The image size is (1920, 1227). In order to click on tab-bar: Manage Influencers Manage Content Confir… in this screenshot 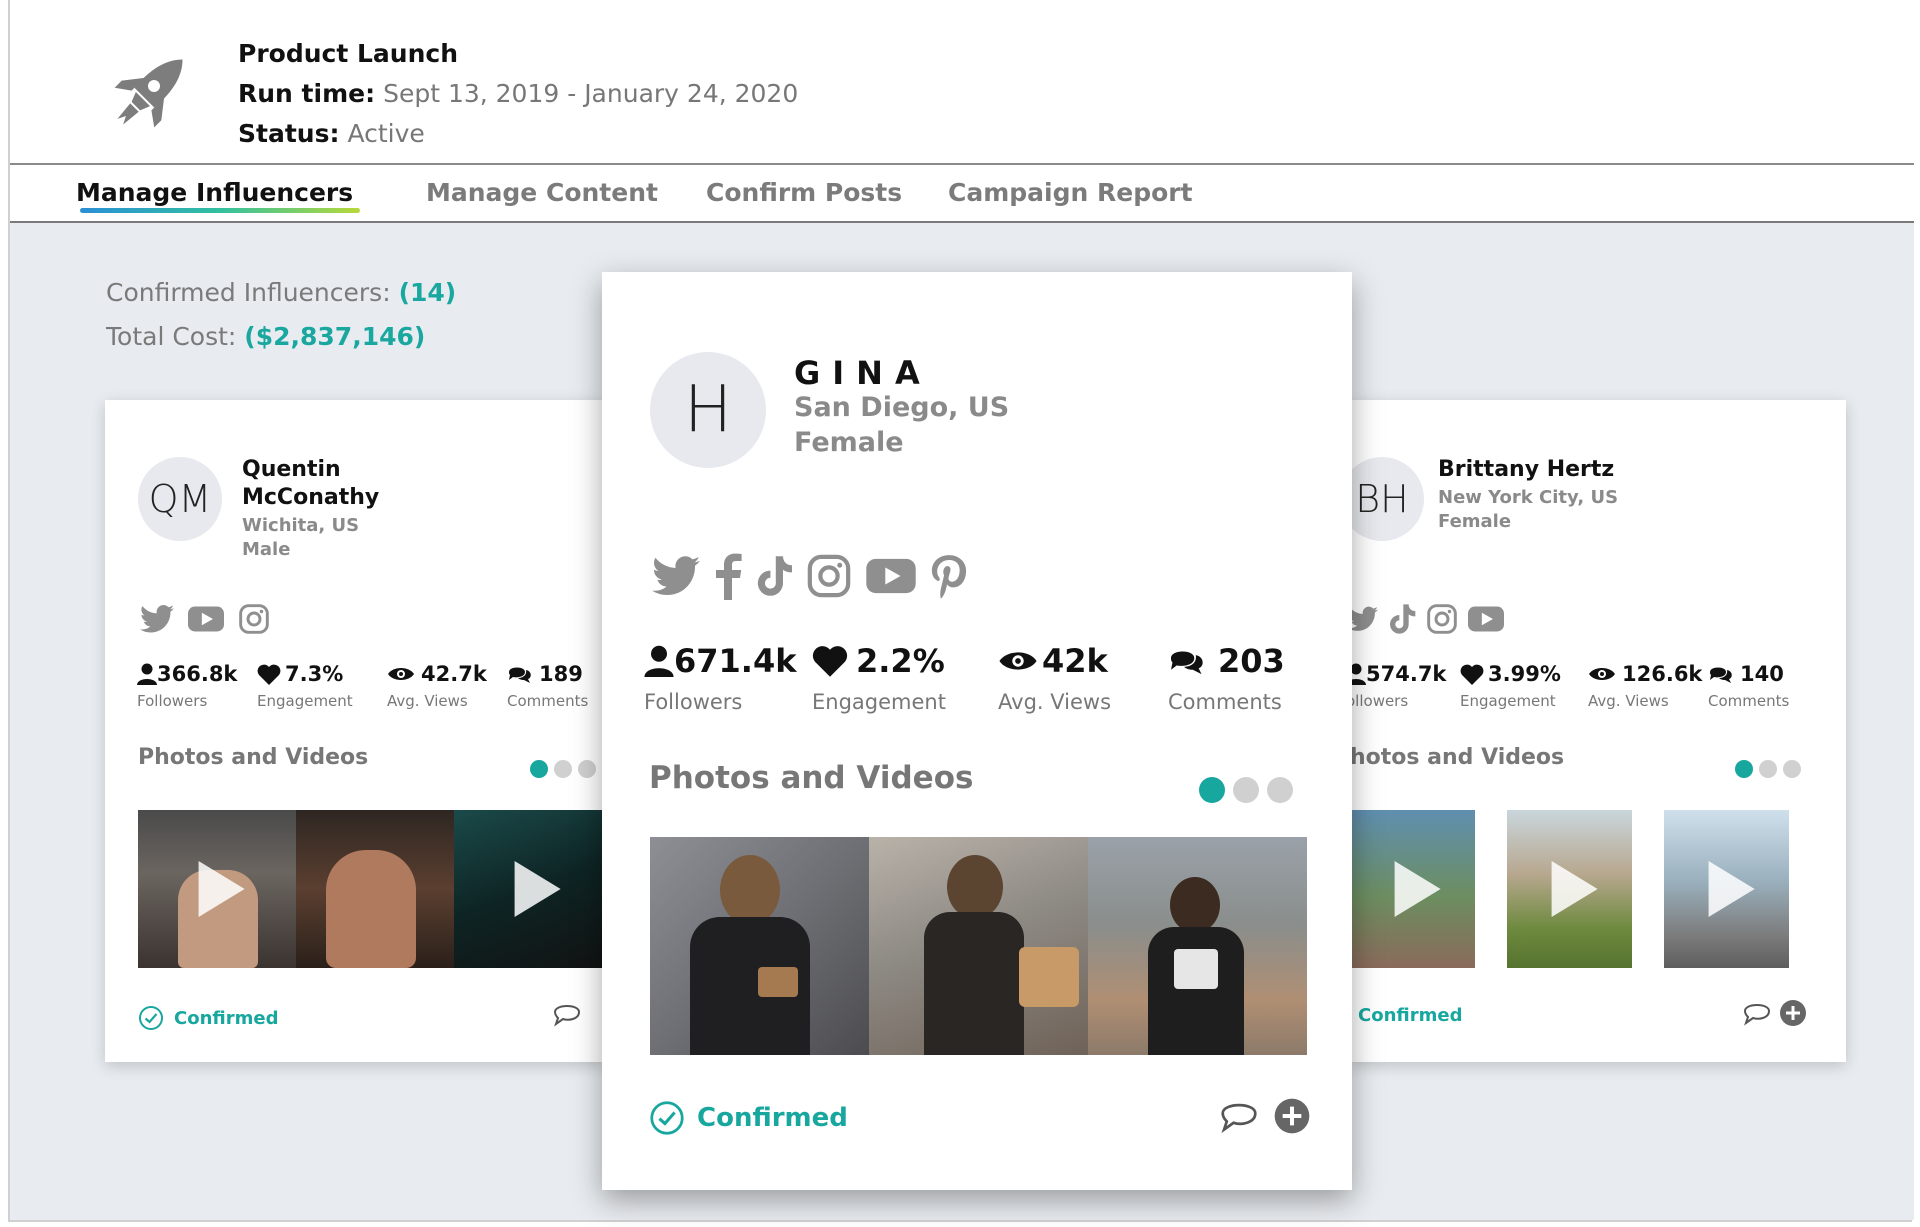, I will do `click(962, 194)`.